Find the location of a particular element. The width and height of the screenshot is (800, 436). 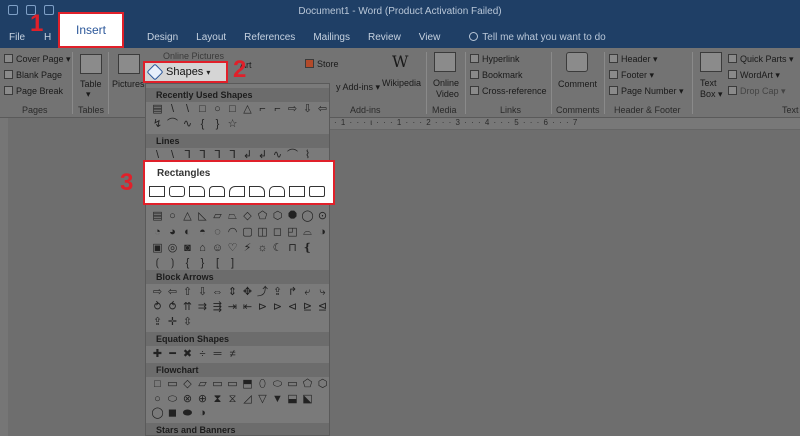

shape-glyph: ◌ is located at coordinates (217, 232).